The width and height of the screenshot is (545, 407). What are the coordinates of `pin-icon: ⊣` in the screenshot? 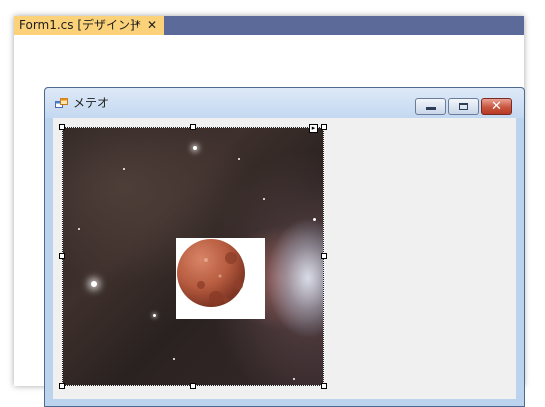 It's located at (134, 25).